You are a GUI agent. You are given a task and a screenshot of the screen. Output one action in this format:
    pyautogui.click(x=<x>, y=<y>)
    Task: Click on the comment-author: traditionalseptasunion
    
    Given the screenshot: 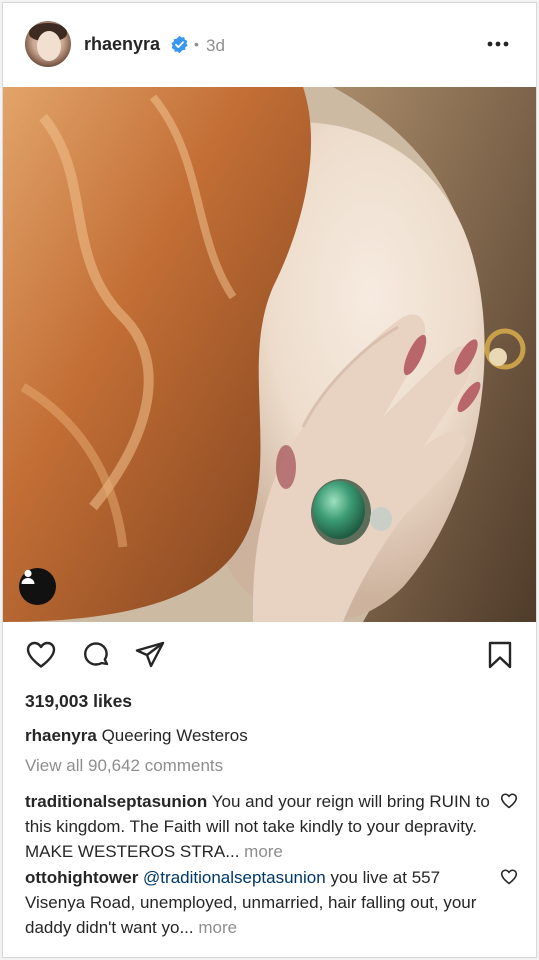 What is the action you would take?
    pyautogui.click(x=116, y=801)
    